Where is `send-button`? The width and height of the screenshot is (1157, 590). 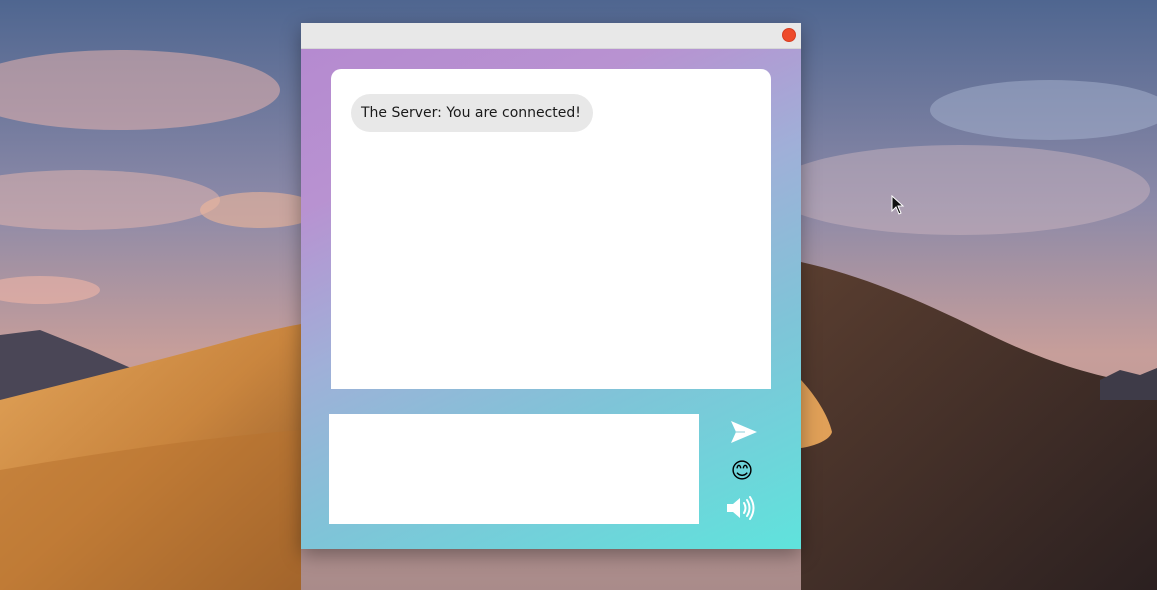 send-button is located at coordinates (744, 432).